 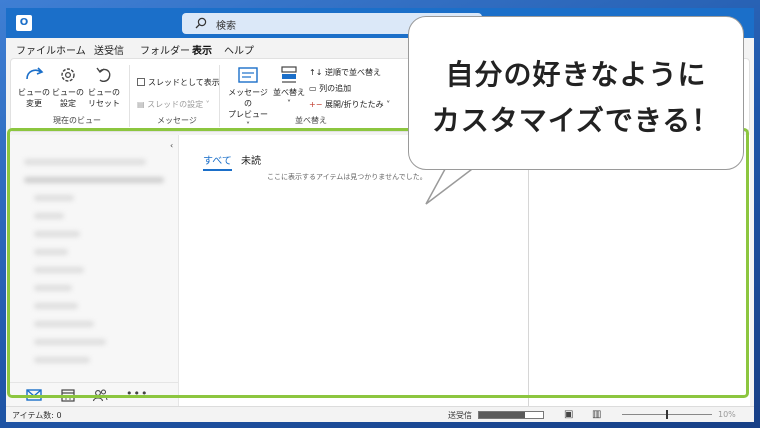 I want to click on reverse-sort-label: 逆順で並べ替え, so click(x=352, y=72).